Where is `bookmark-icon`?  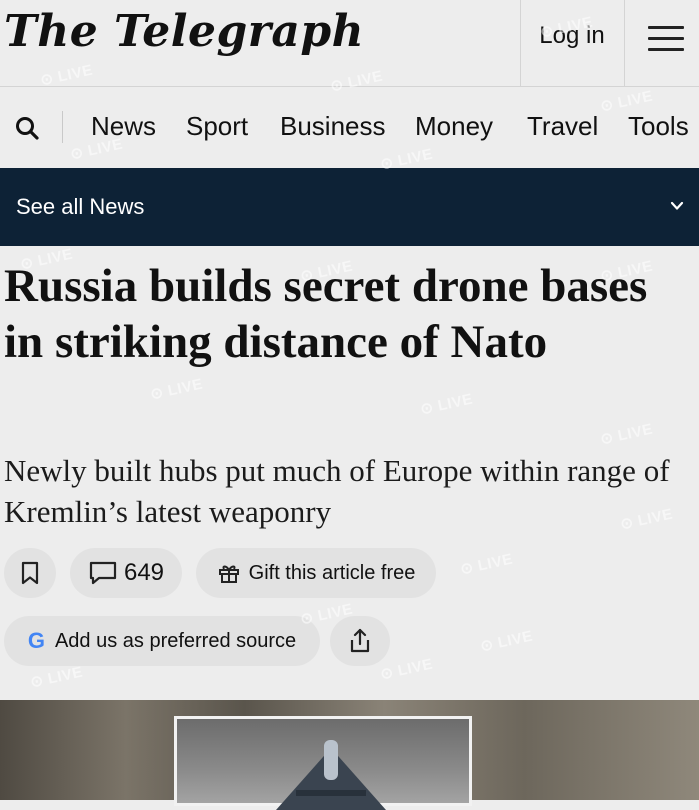
bookmark-icon is located at coordinates (30, 573).